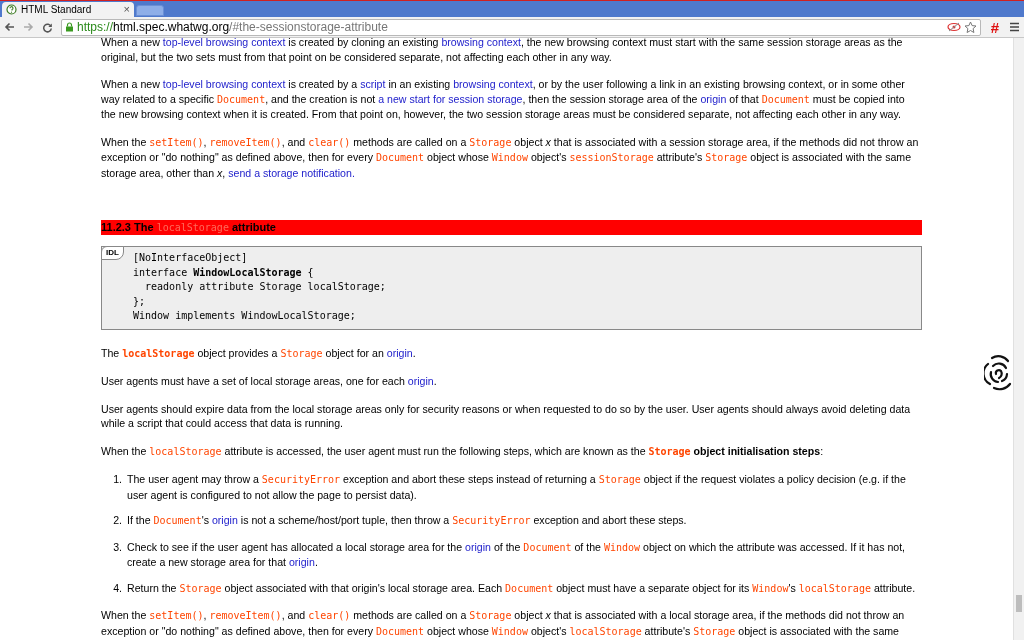  I want to click on list-number: 1., so click(117, 480).